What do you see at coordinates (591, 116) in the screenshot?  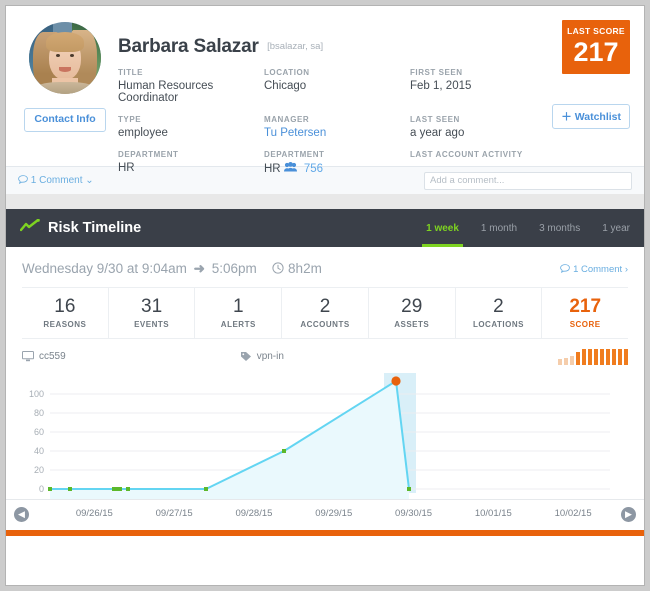 I see `add-watchlist-button: ＋ Watchlist` at bounding box center [591, 116].